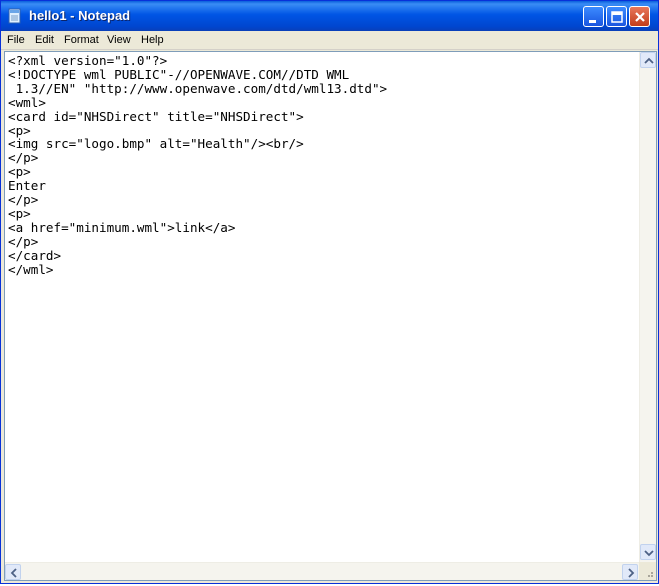  What do you see at coordinates (35, 255) in the screenshot?
I see `document-line: </card>` at bounding box center [35, 255].